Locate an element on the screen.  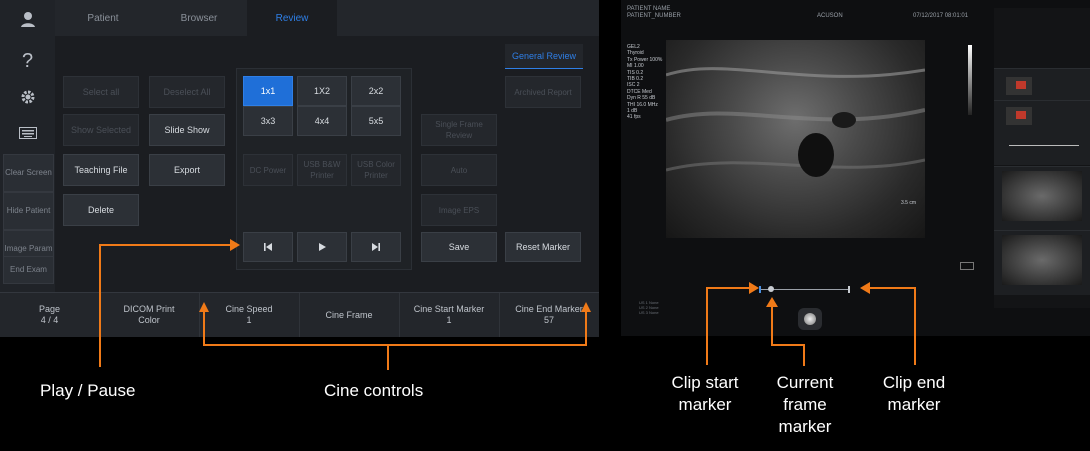
slide-show-button: Slide Show is located at coordinates (187, 130).